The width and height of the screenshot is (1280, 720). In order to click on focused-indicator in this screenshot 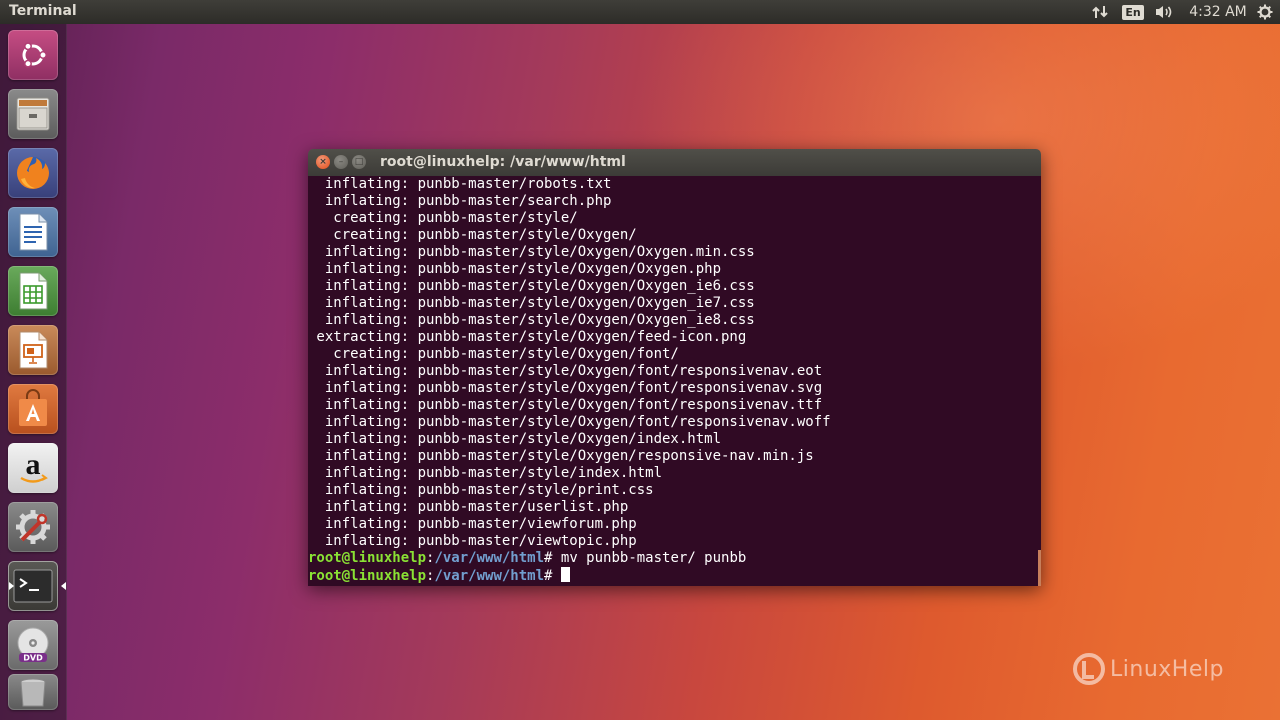, I will do `click(63, 586)`.